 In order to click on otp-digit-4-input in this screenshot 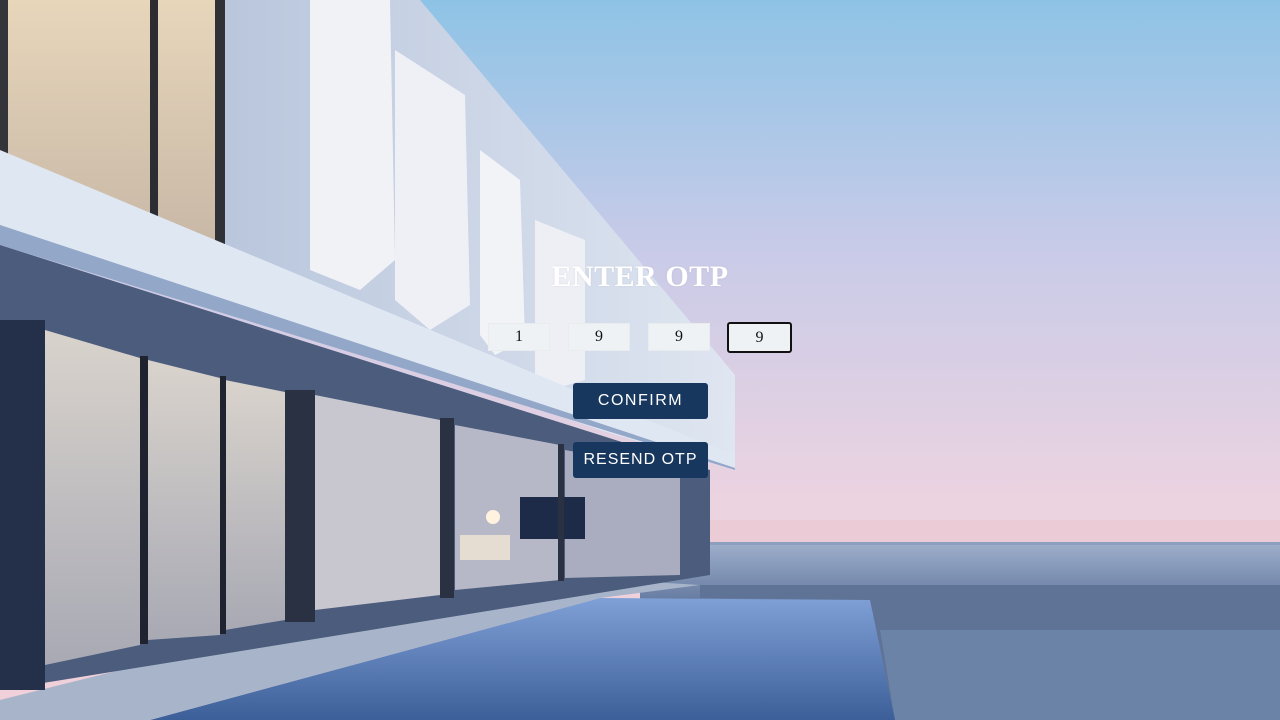, I will do `click(759, 337)`.